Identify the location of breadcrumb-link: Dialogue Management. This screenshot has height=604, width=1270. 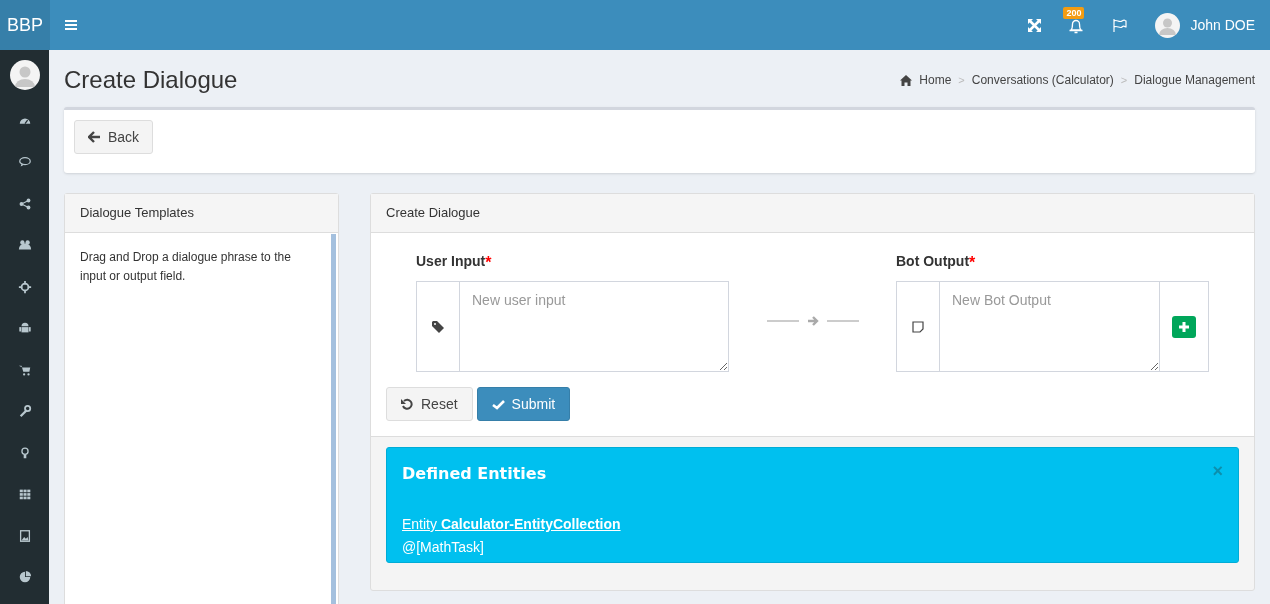
(1194, 80).